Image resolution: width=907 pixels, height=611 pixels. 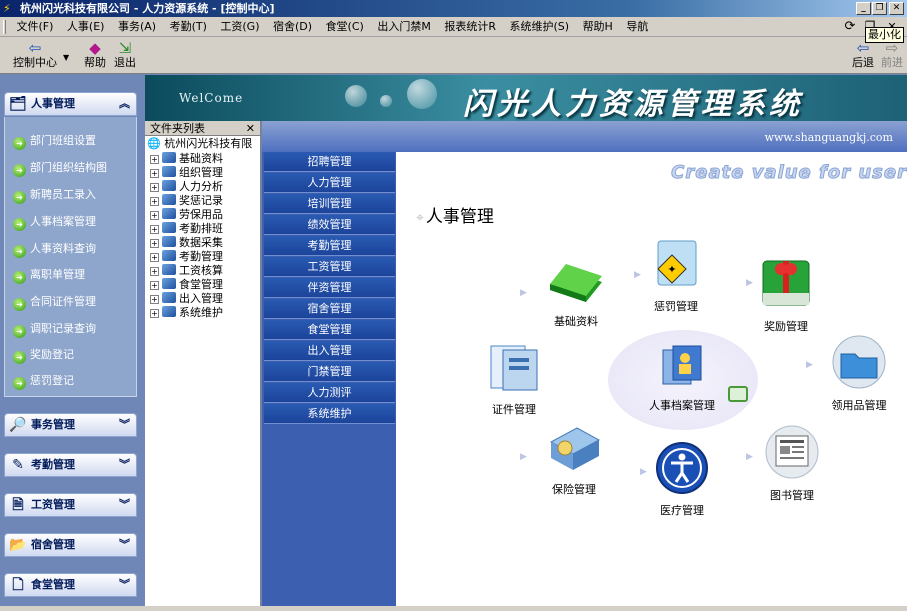 What do you see at coordinates (186, 312) in the screenshot?
I see `tree-node: + 系统维护` at bounding box center [186, 312].